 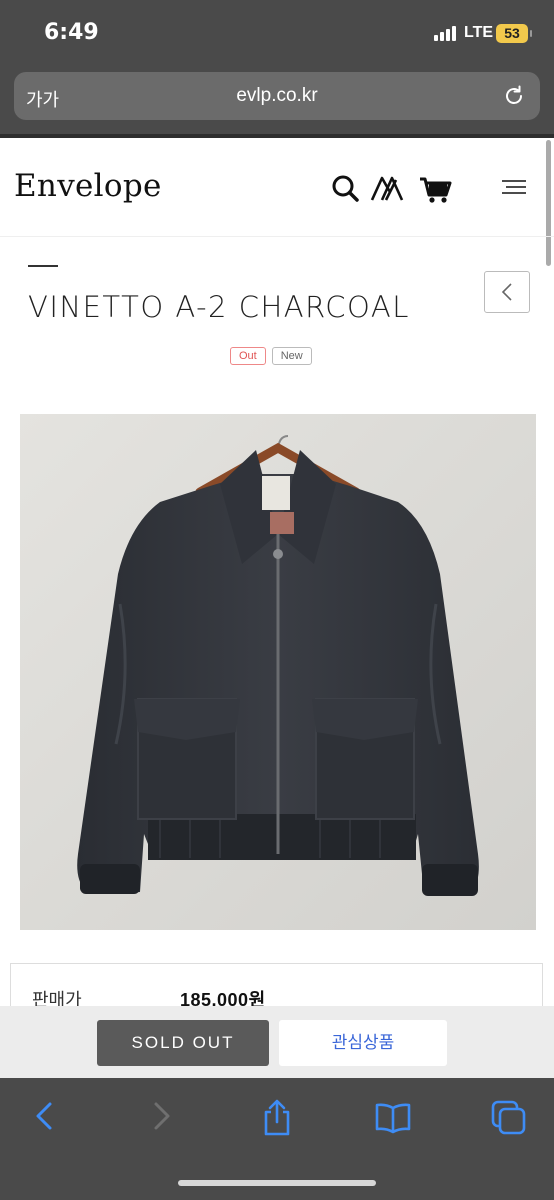 I want to click on reload-icon, so click(x=514, y=98).